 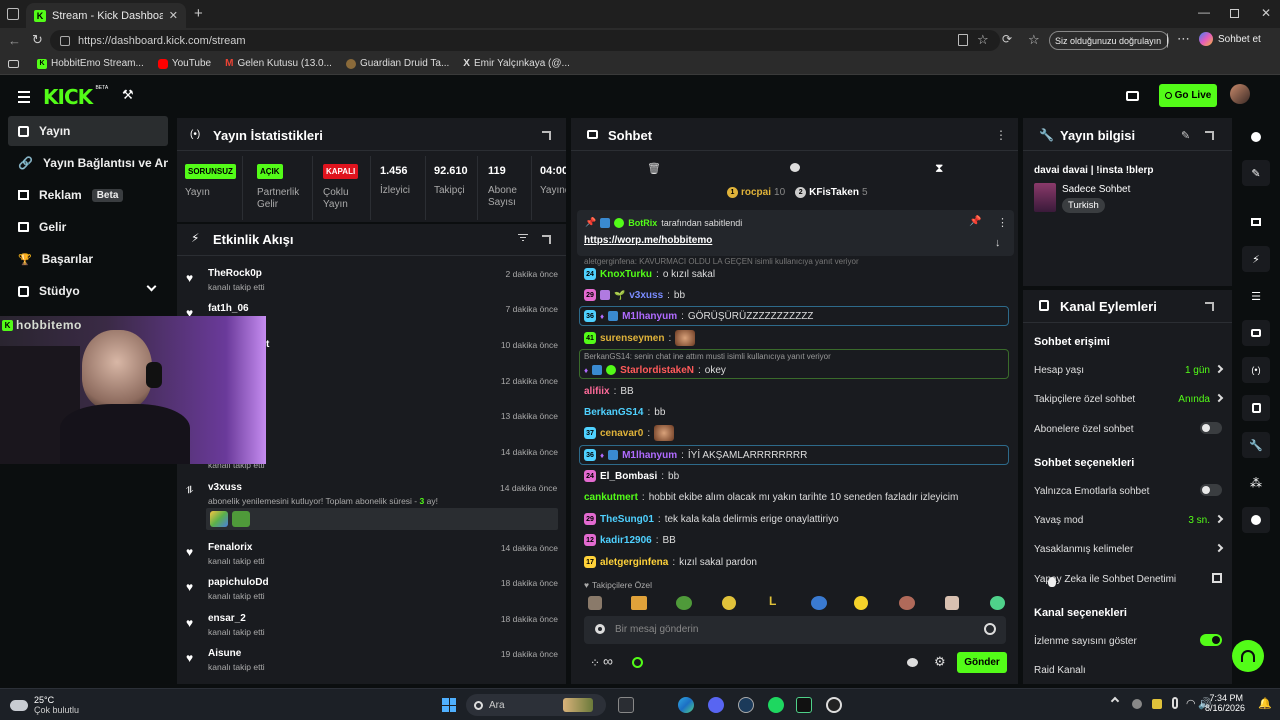 I want to click on show-viewers-toggle, so click(x=1211, y=640).